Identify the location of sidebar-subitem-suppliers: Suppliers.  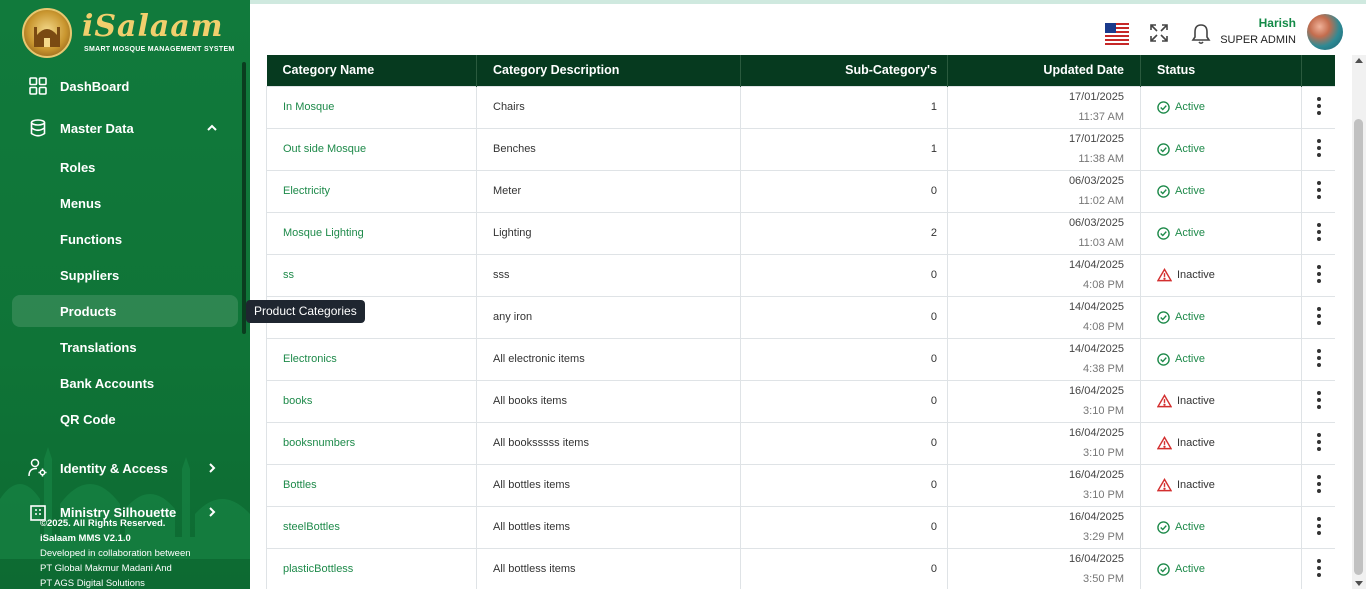
(125, 275).